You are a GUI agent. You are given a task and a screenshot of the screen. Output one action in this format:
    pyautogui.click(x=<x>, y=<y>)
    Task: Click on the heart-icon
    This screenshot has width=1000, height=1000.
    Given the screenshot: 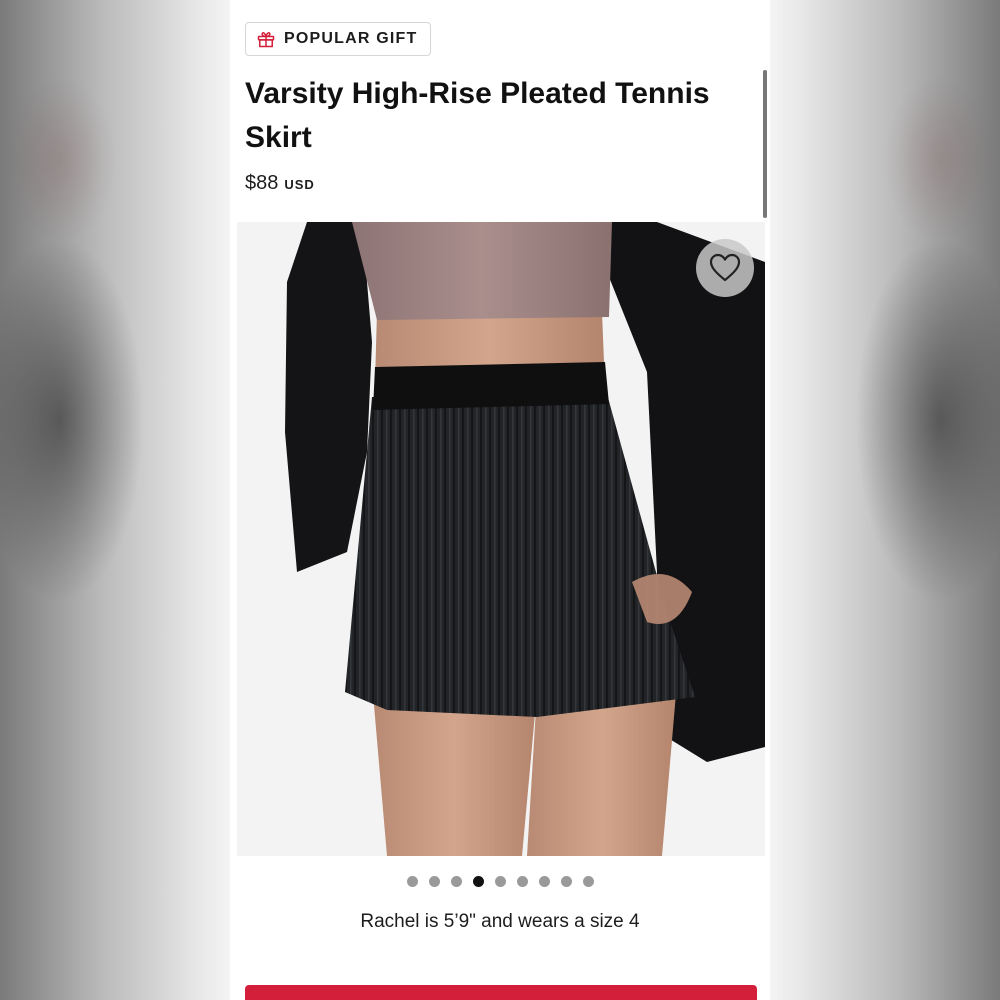 What is the action you would take?
    pyautogui.click(x=725, y=267)
    